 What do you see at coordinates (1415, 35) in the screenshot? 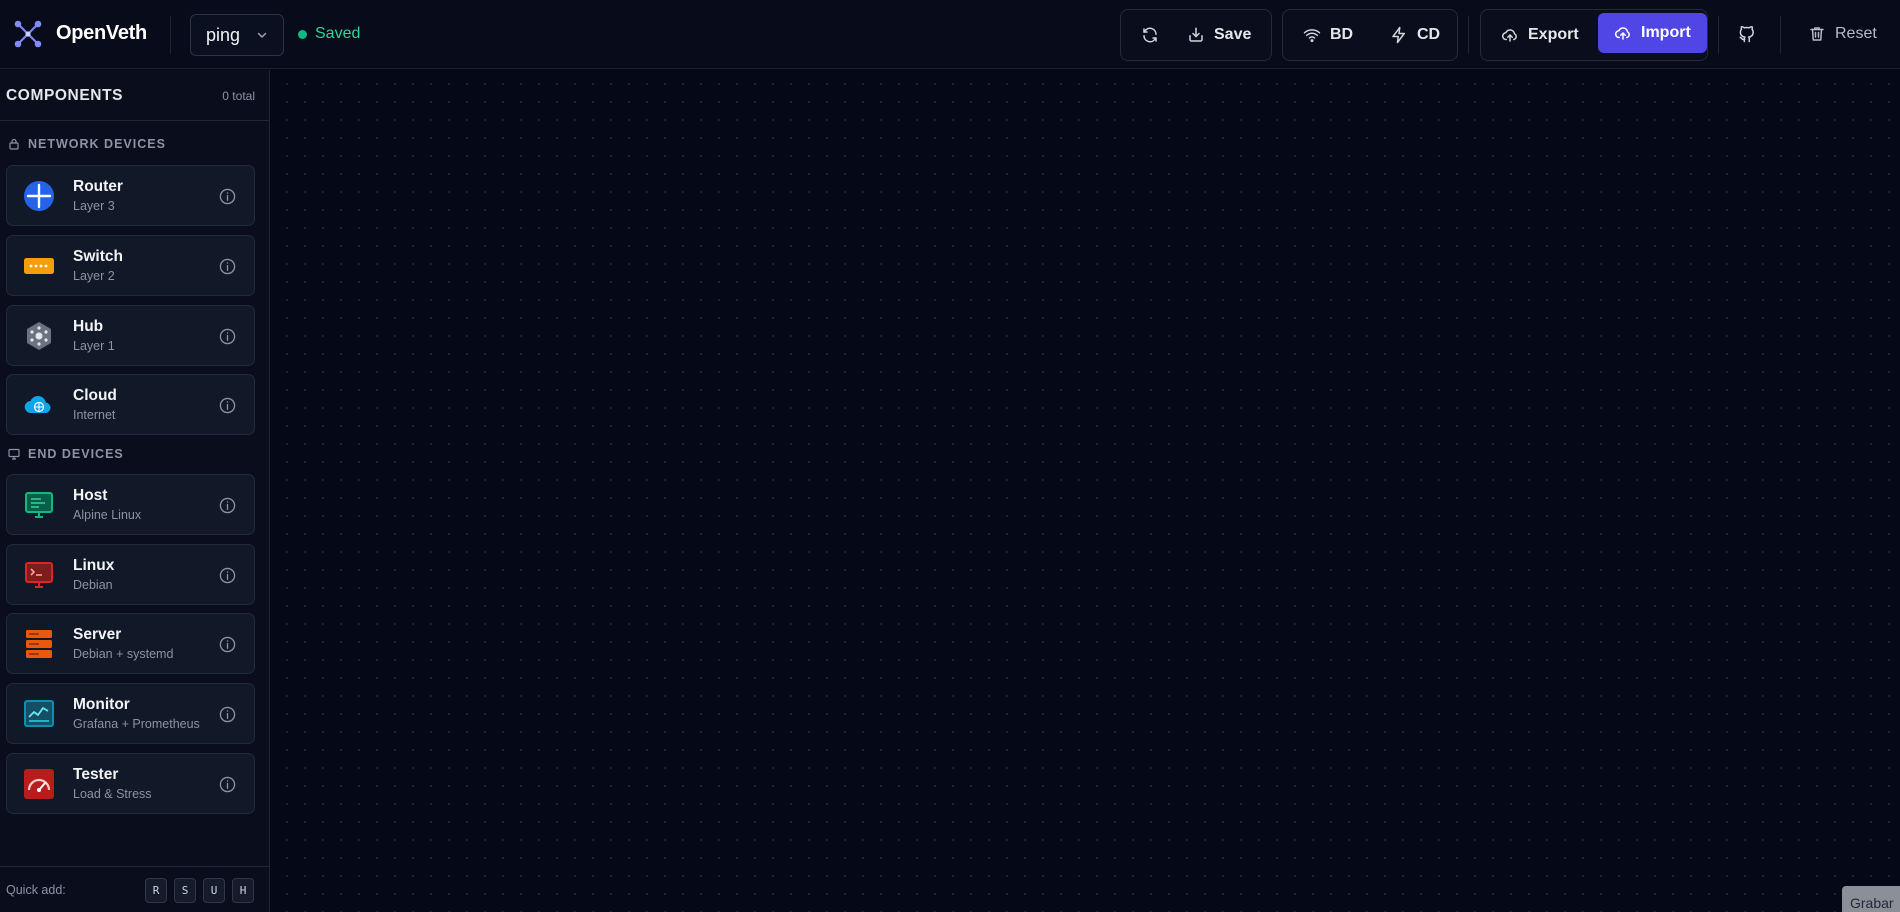
I see `cd-button: CD` at bounding box center [1415, 35].